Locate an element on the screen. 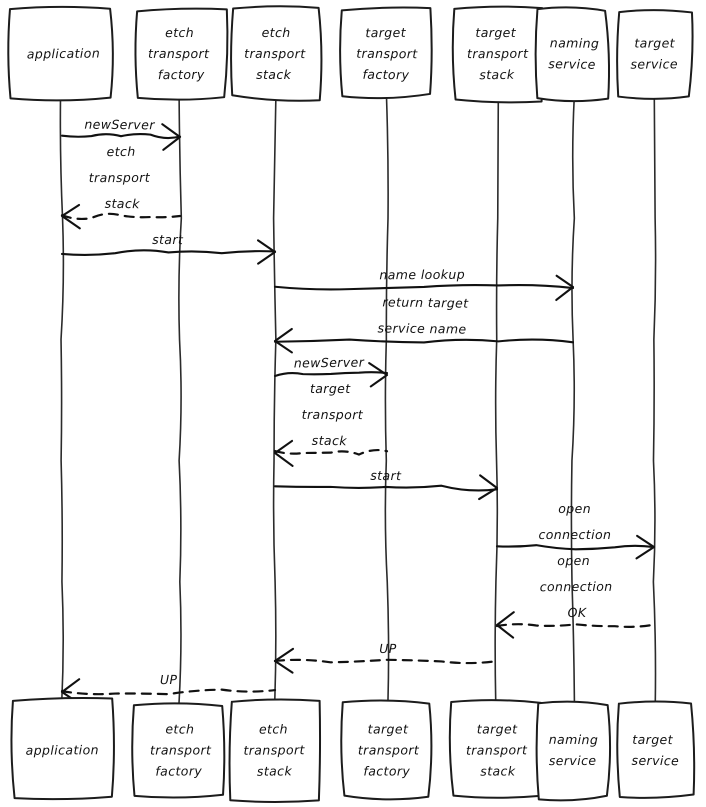 The height and width of the screenshot is (807, 706). participant-footer-label-etch-transport-factory: transport is located at coordinates (181, 749).